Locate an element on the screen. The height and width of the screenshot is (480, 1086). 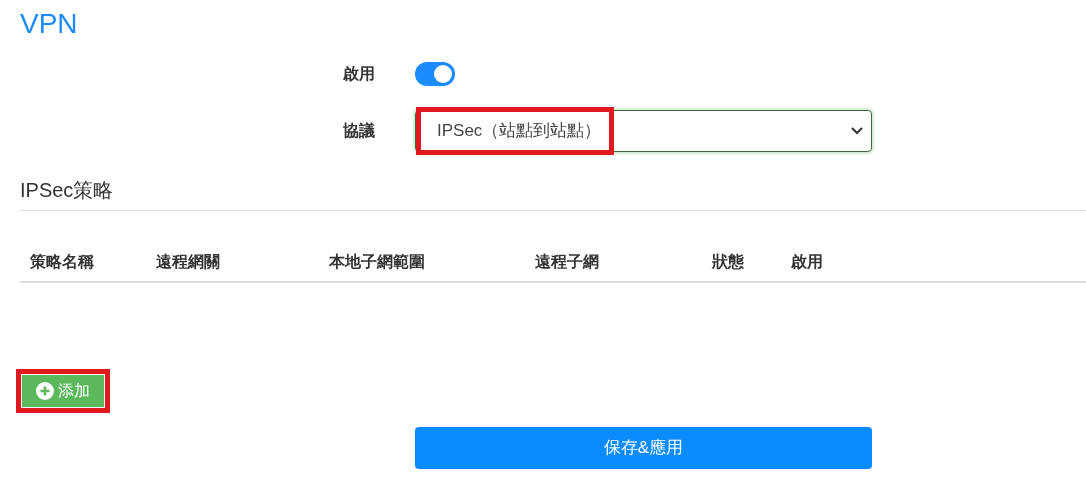
plus-circle-icon is located at coordinates (45, 391).